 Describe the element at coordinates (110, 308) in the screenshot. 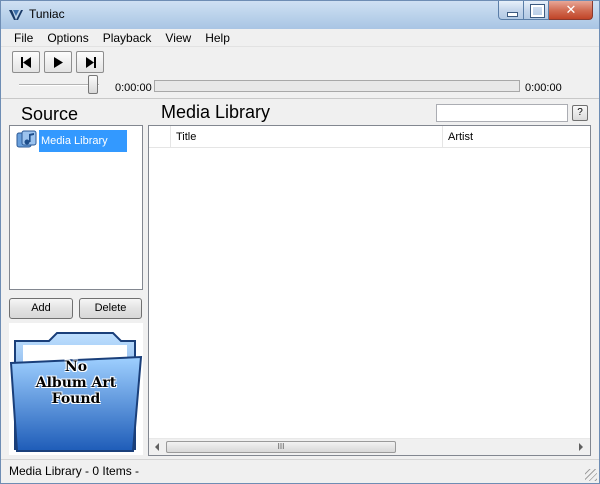

I see `delete-button: Delete` at that location.